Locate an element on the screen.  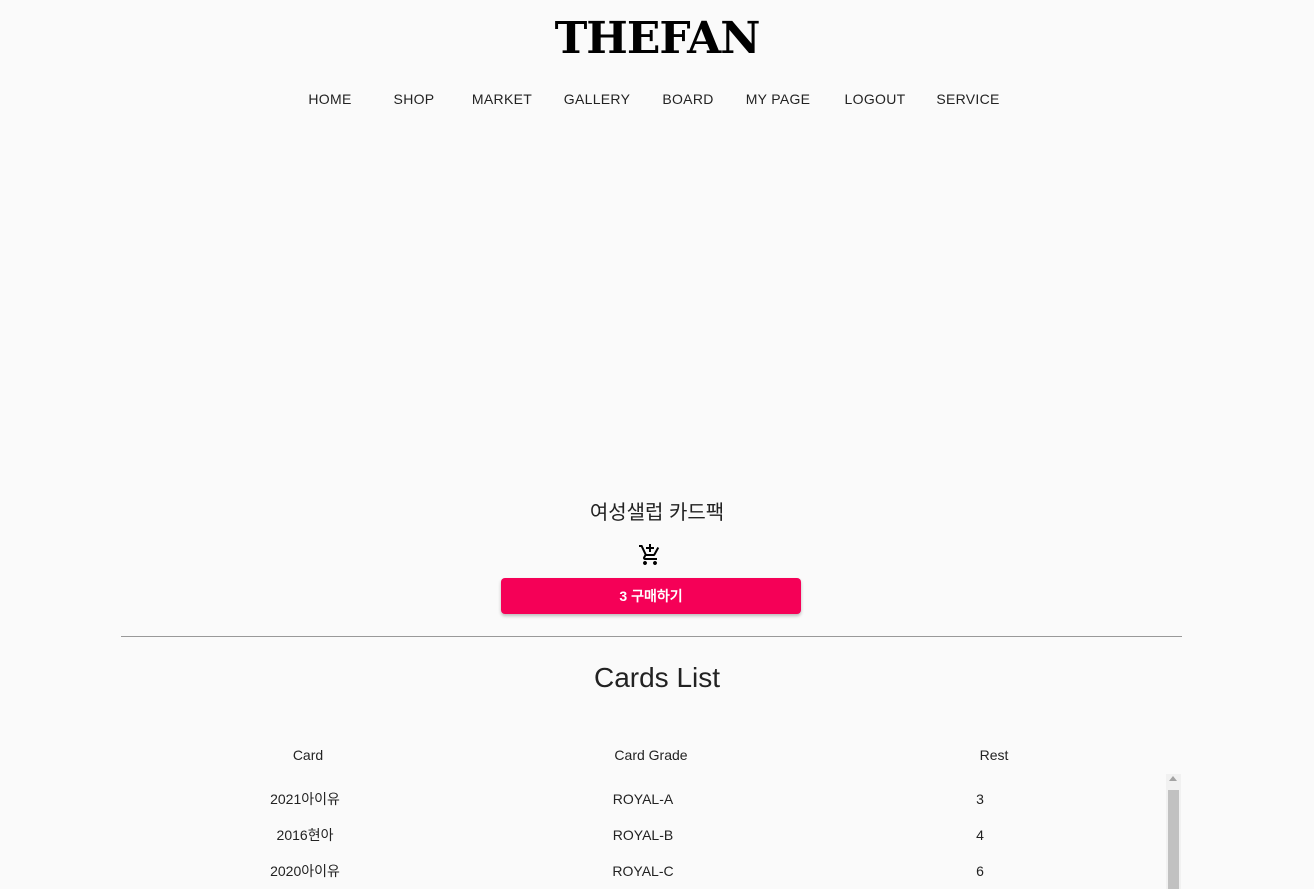
card-name-cell: 2020아이유 is located at coordinates (305, 871).